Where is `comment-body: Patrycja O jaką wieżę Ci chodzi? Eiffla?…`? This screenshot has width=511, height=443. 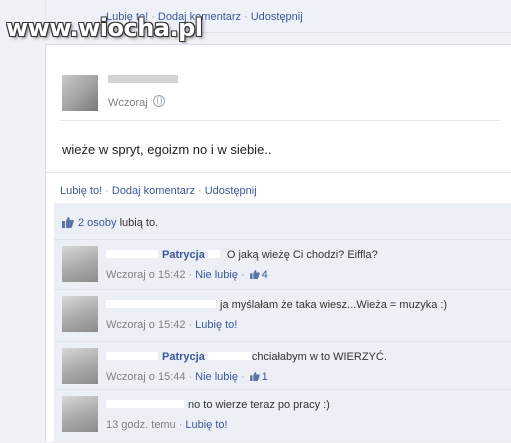
comment-body: Patrycja O jaką wieżę Ci chodzi? Eiffla?… is located at coordinates (306, 265).